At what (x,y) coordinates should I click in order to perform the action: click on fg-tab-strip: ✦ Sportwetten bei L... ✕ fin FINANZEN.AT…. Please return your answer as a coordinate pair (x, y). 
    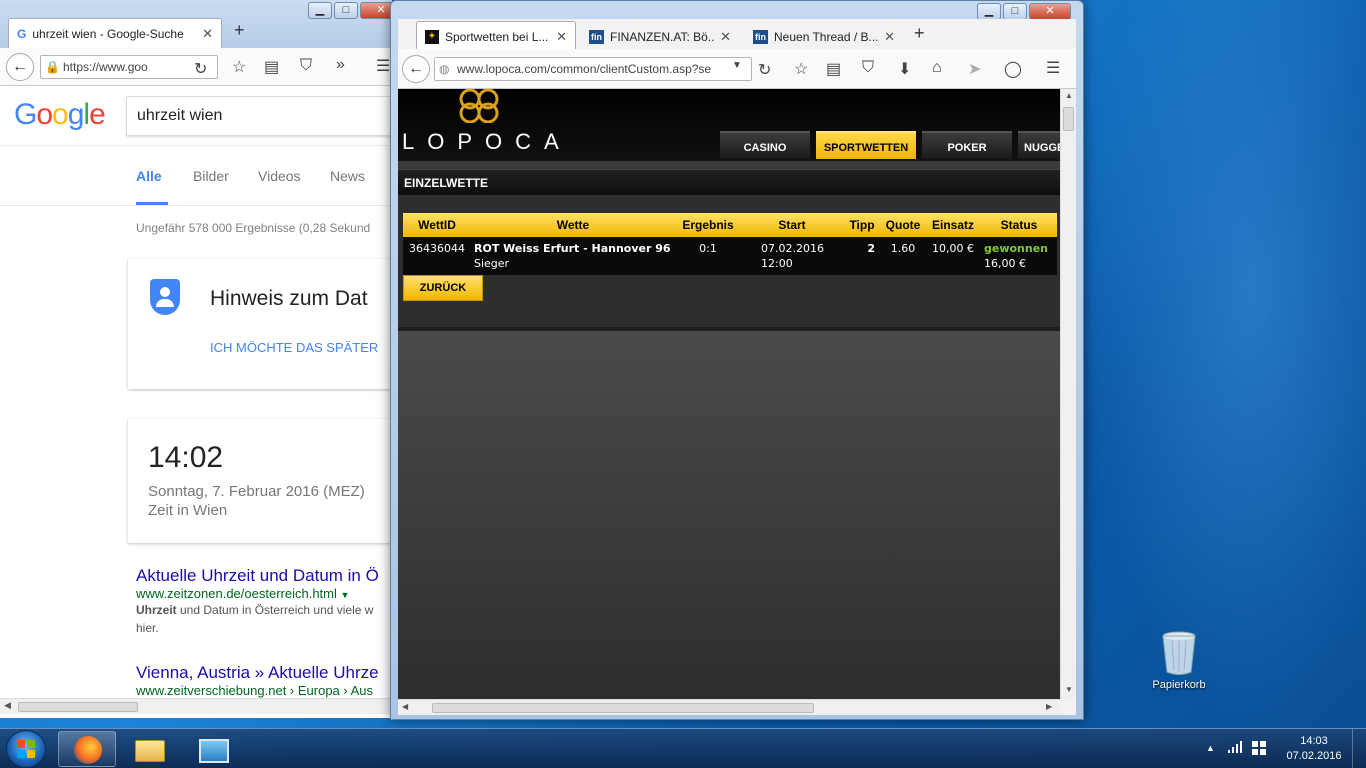
    Looking at the image, I should click on (737, 35).